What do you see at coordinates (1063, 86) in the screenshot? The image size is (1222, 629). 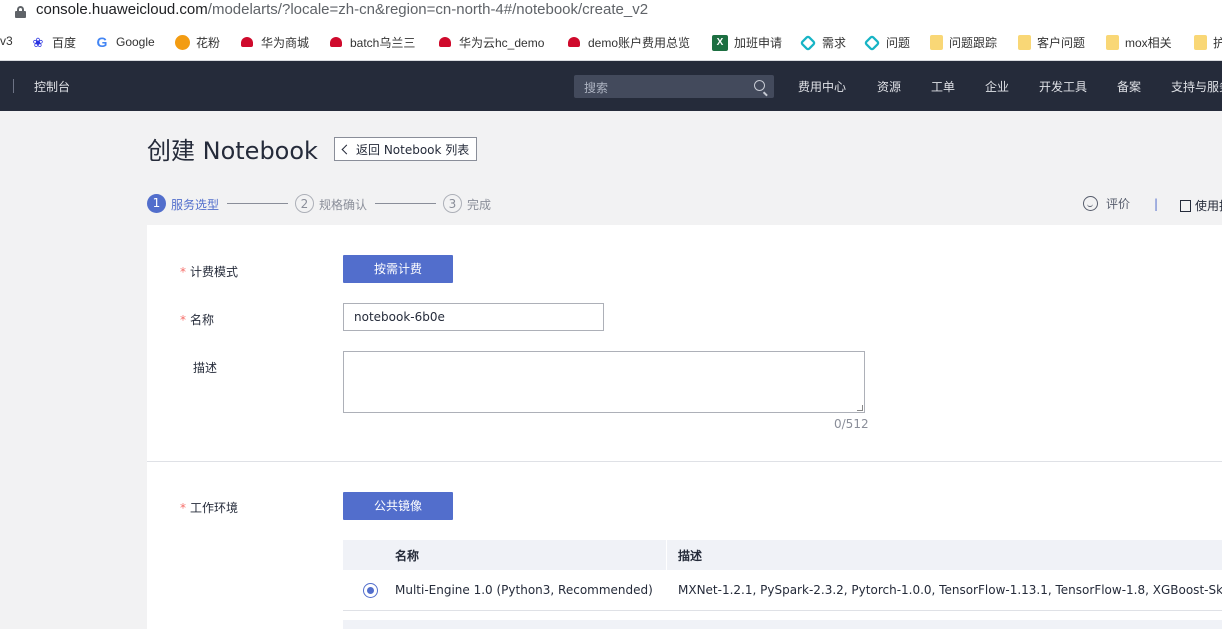 I see `nav-link-devtools: 开发工具` at bounding box center [1063, 86].